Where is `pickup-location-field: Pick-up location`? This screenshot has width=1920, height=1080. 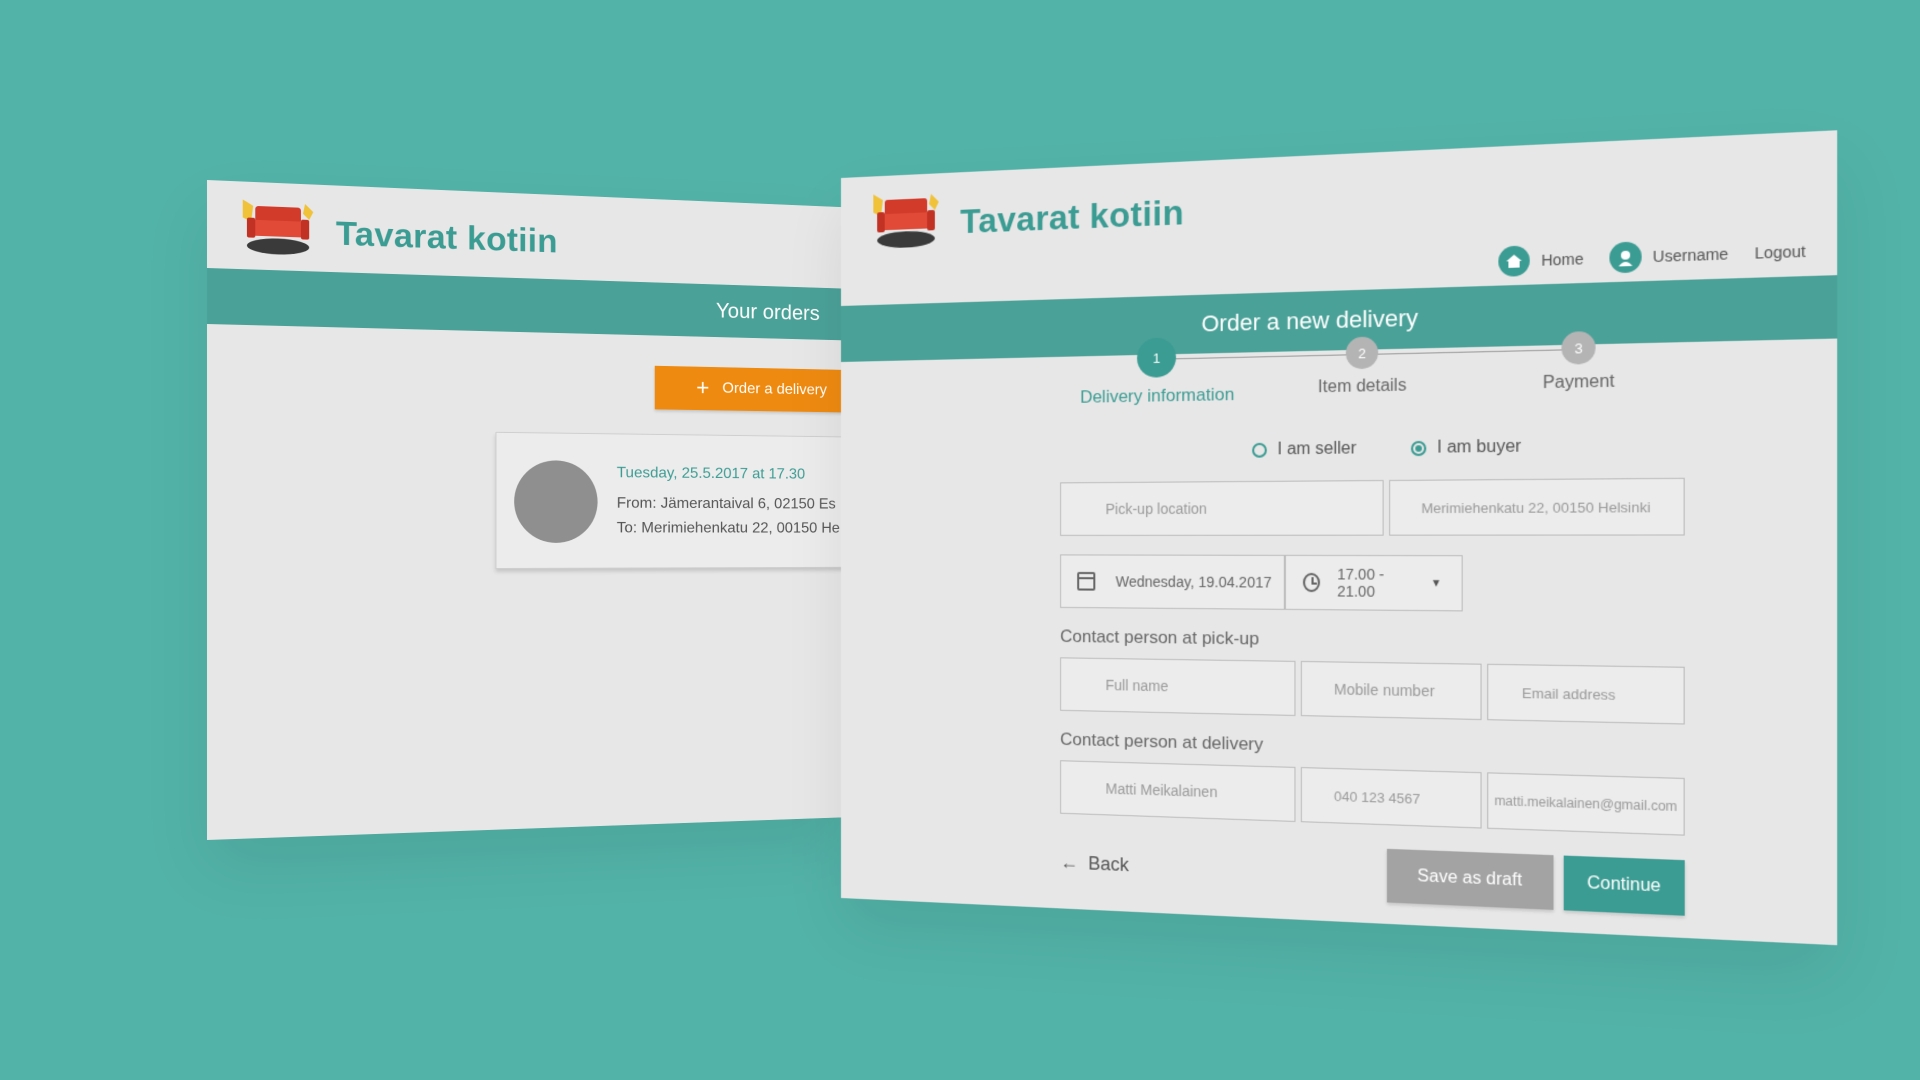
pickup-location-field: Pick-up location is located at coordinates (1222, 508).